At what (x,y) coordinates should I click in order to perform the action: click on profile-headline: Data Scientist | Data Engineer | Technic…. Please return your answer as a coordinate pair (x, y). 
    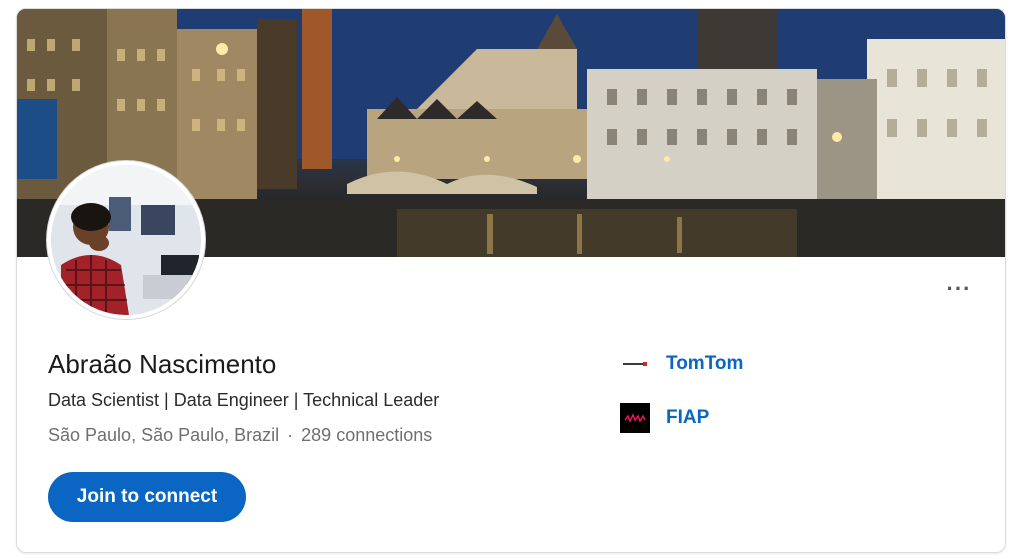
    Looking at the image, I should click on (244, 400).